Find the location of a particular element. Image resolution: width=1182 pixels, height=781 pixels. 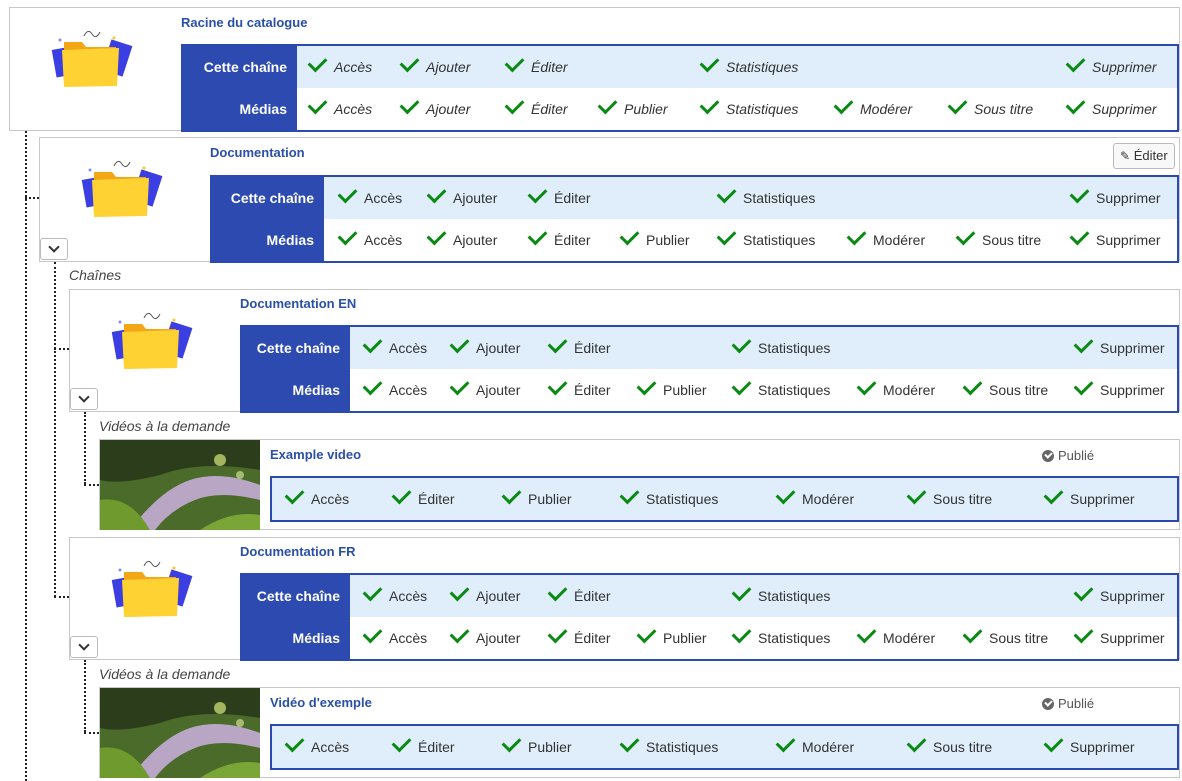

example-video-fr-title: Vidéo d'exemple is located at coordinates (321, 702).